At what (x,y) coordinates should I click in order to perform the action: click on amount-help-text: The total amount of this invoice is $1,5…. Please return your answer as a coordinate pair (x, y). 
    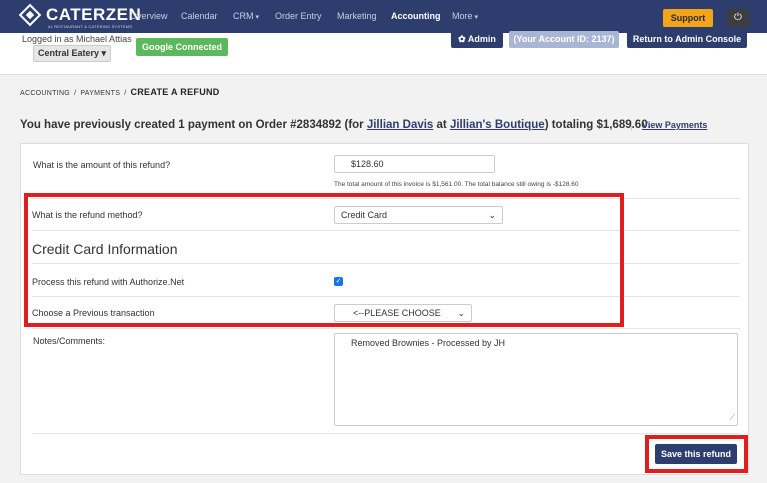
    Looking at the image, I should click on (456, 184).